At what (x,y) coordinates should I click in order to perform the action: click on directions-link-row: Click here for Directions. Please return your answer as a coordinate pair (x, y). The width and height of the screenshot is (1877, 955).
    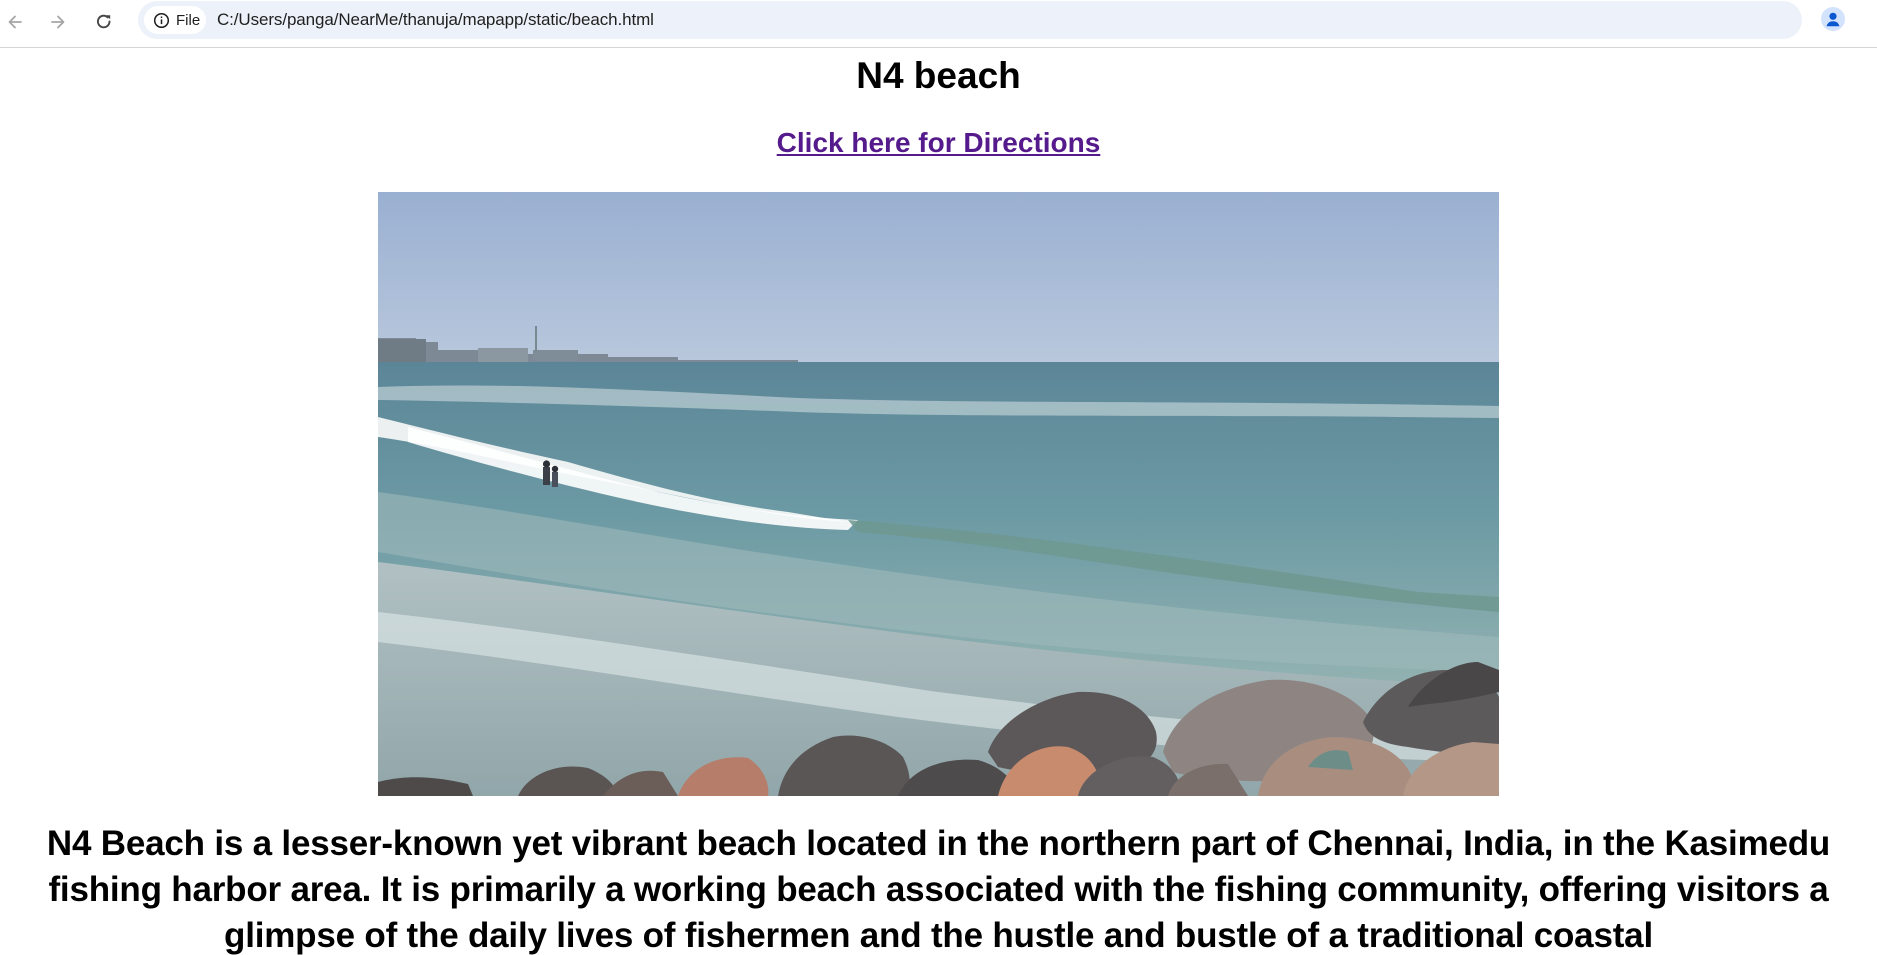
    Looking at the image, I should click on (938, 143).